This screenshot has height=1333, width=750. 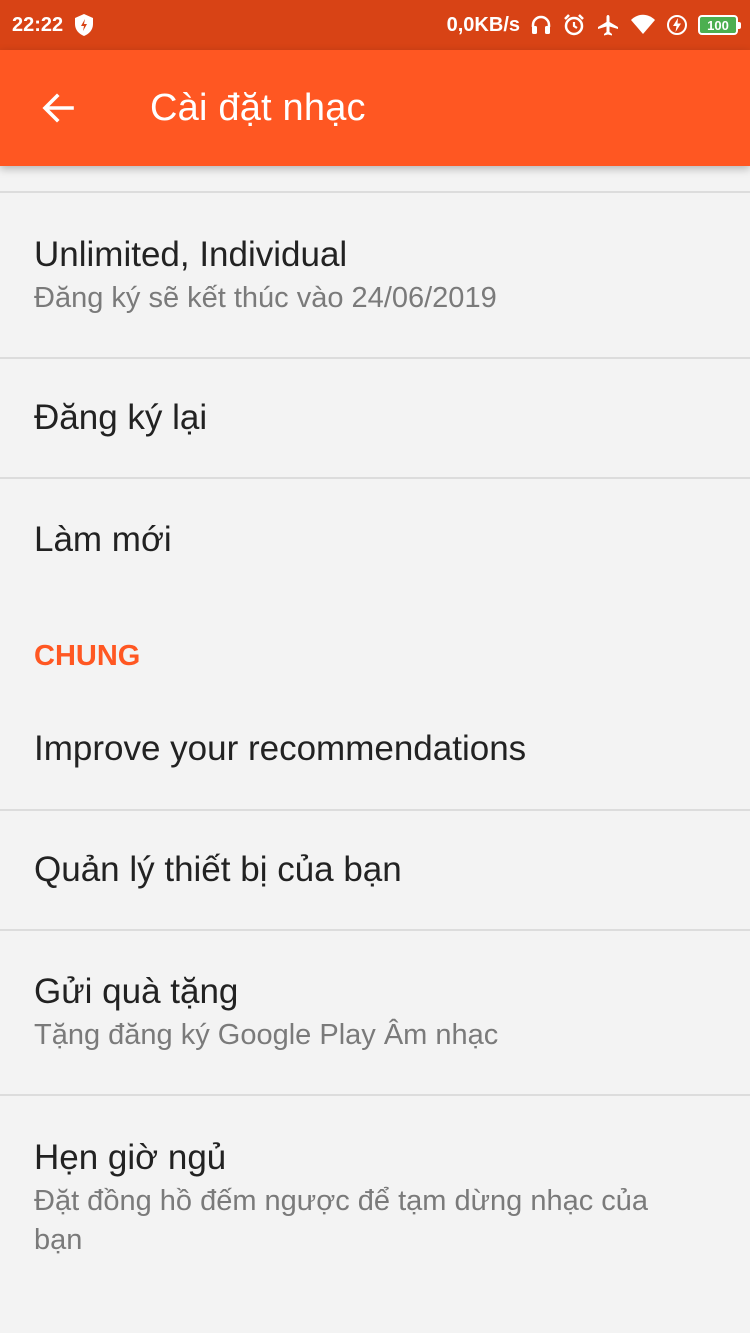 What do you see at coordinates (375, 540) in the screenshot?
I see `refresh-item: Làm mới` at bounding box center [375, 540].